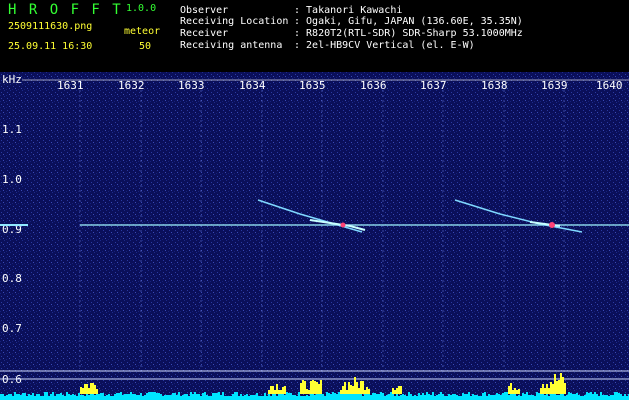 The image size is (629, 400). Describe the element at coordinates (65, 10) in the screenshot. I see `app-title: H R O F F T` at that location.